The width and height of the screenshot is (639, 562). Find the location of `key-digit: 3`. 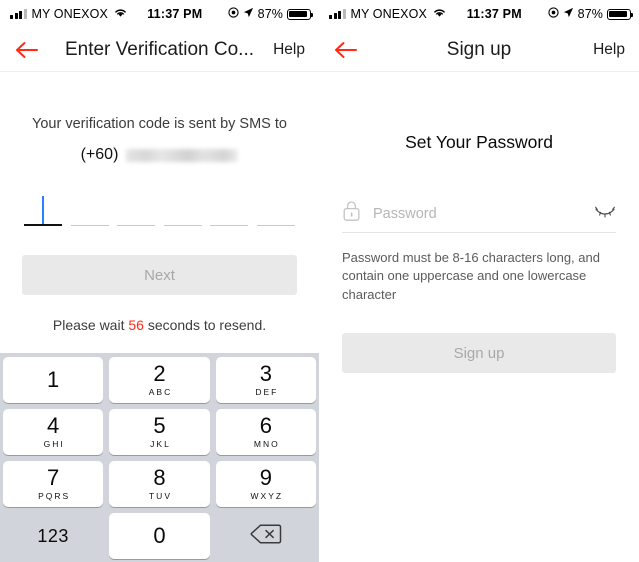

key-digit: 3 is located at coordinates (265, 374).